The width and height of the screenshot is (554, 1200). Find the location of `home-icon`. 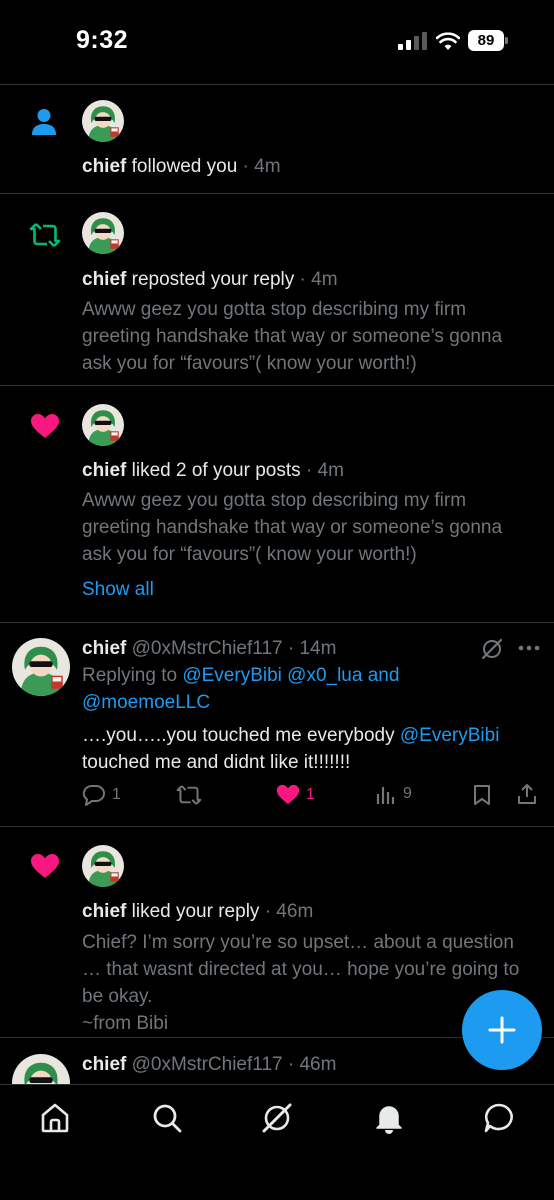

home-icon is located at coordinates (55, 1118).